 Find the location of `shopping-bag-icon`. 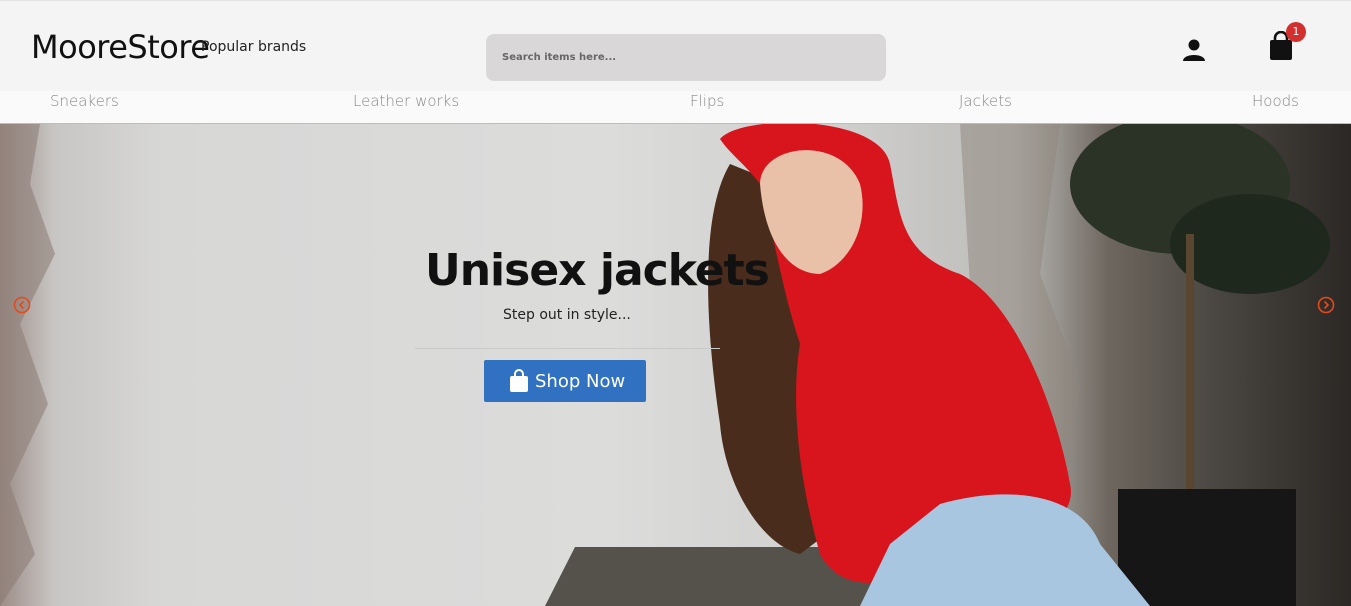

shopping-bag-icon is located at coordinates (519, 380).